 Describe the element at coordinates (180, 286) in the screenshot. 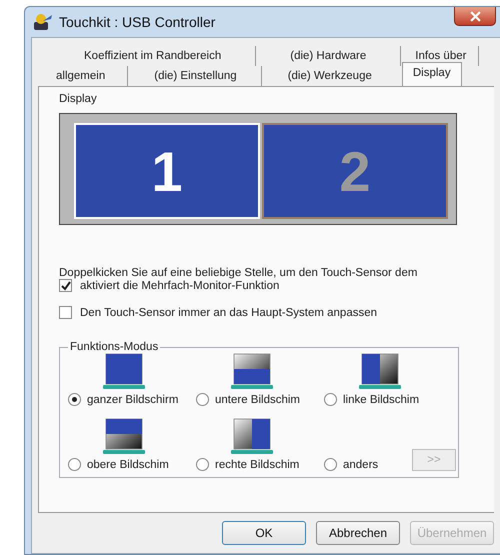

I see `checkbox-label: aktiviert die Mehrfach-Monitor-Funktion` at that location.